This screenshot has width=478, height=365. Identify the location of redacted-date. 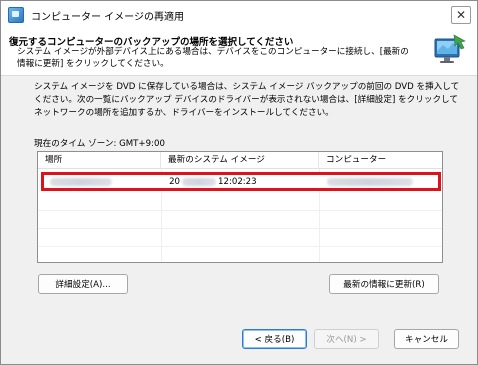
(199, 181).